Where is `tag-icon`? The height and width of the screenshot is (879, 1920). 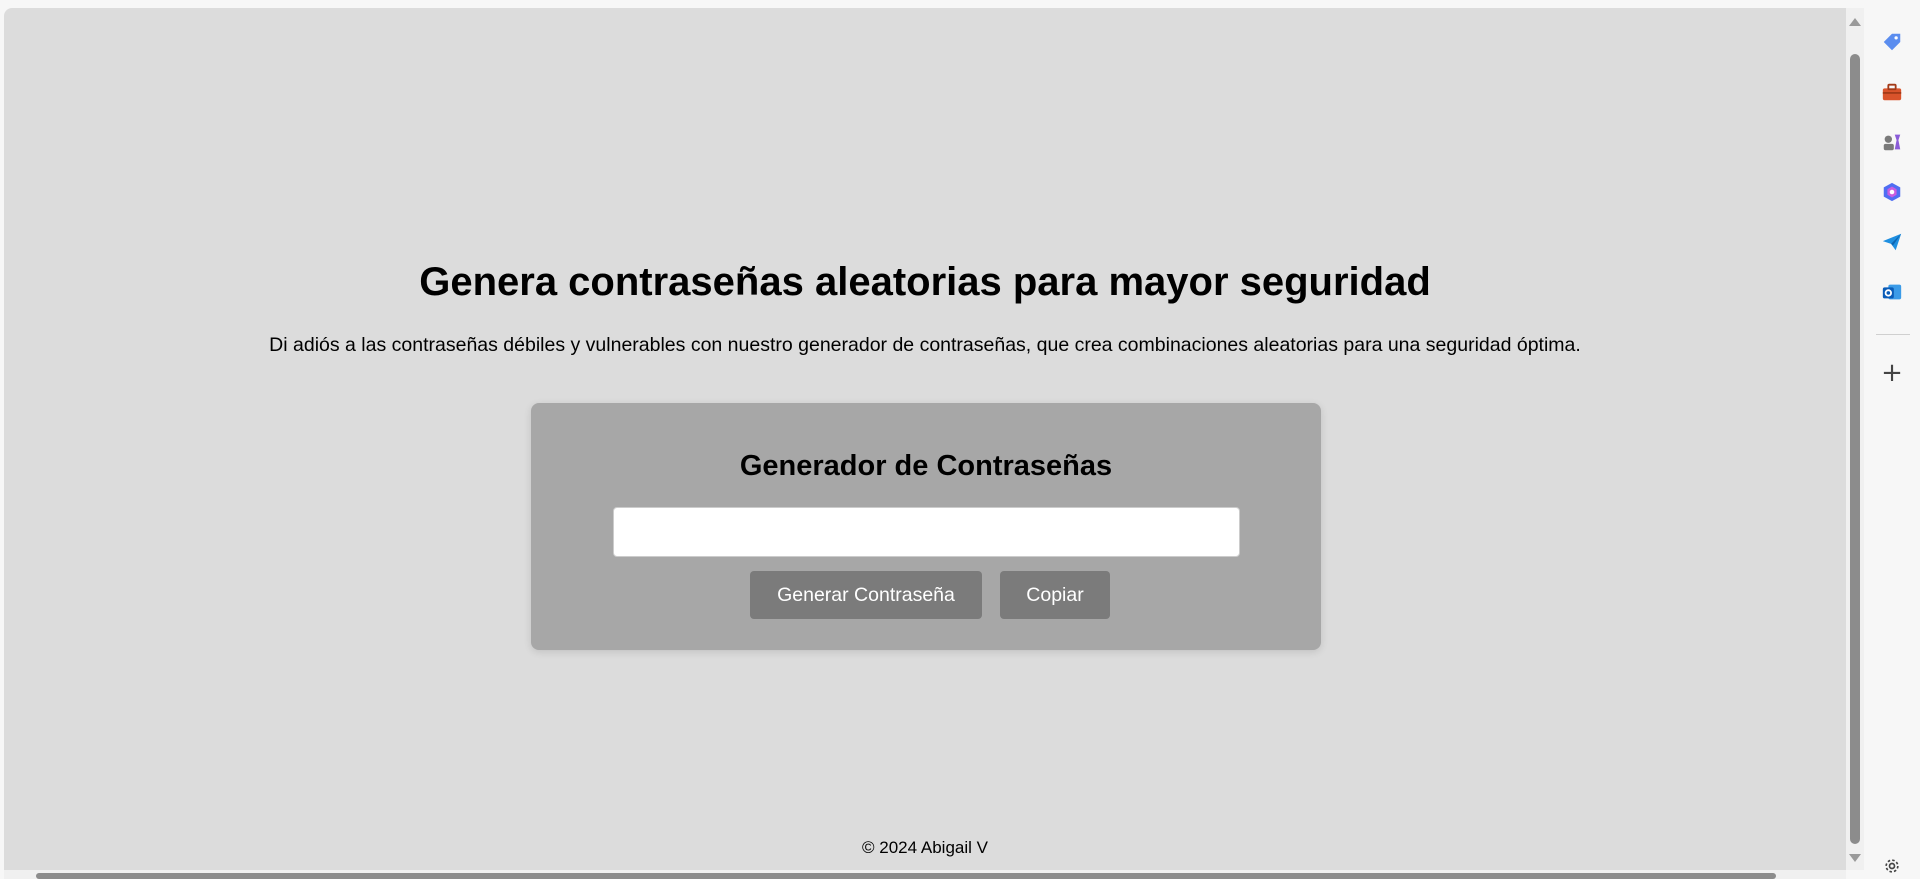 tag-icon is located at coordinates (1892, 42).